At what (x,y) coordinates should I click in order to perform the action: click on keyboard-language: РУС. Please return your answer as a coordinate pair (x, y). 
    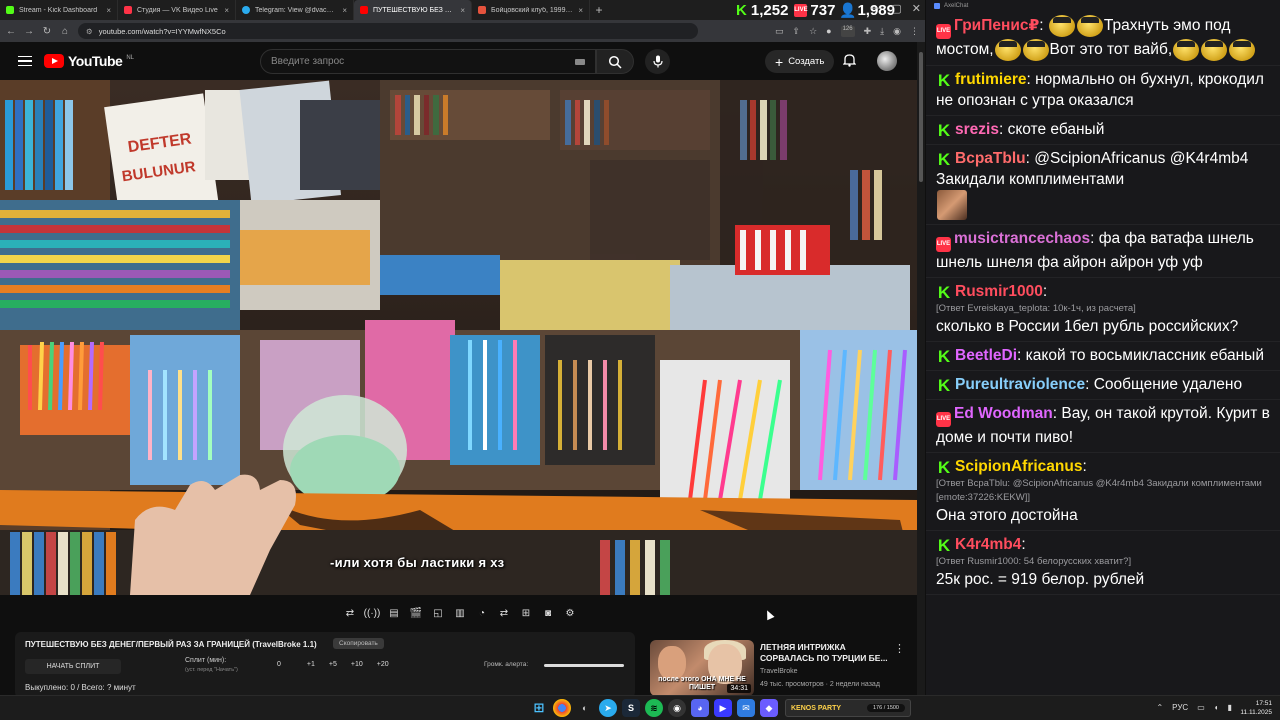
    Looking at the image, I should click on (1180, 707).